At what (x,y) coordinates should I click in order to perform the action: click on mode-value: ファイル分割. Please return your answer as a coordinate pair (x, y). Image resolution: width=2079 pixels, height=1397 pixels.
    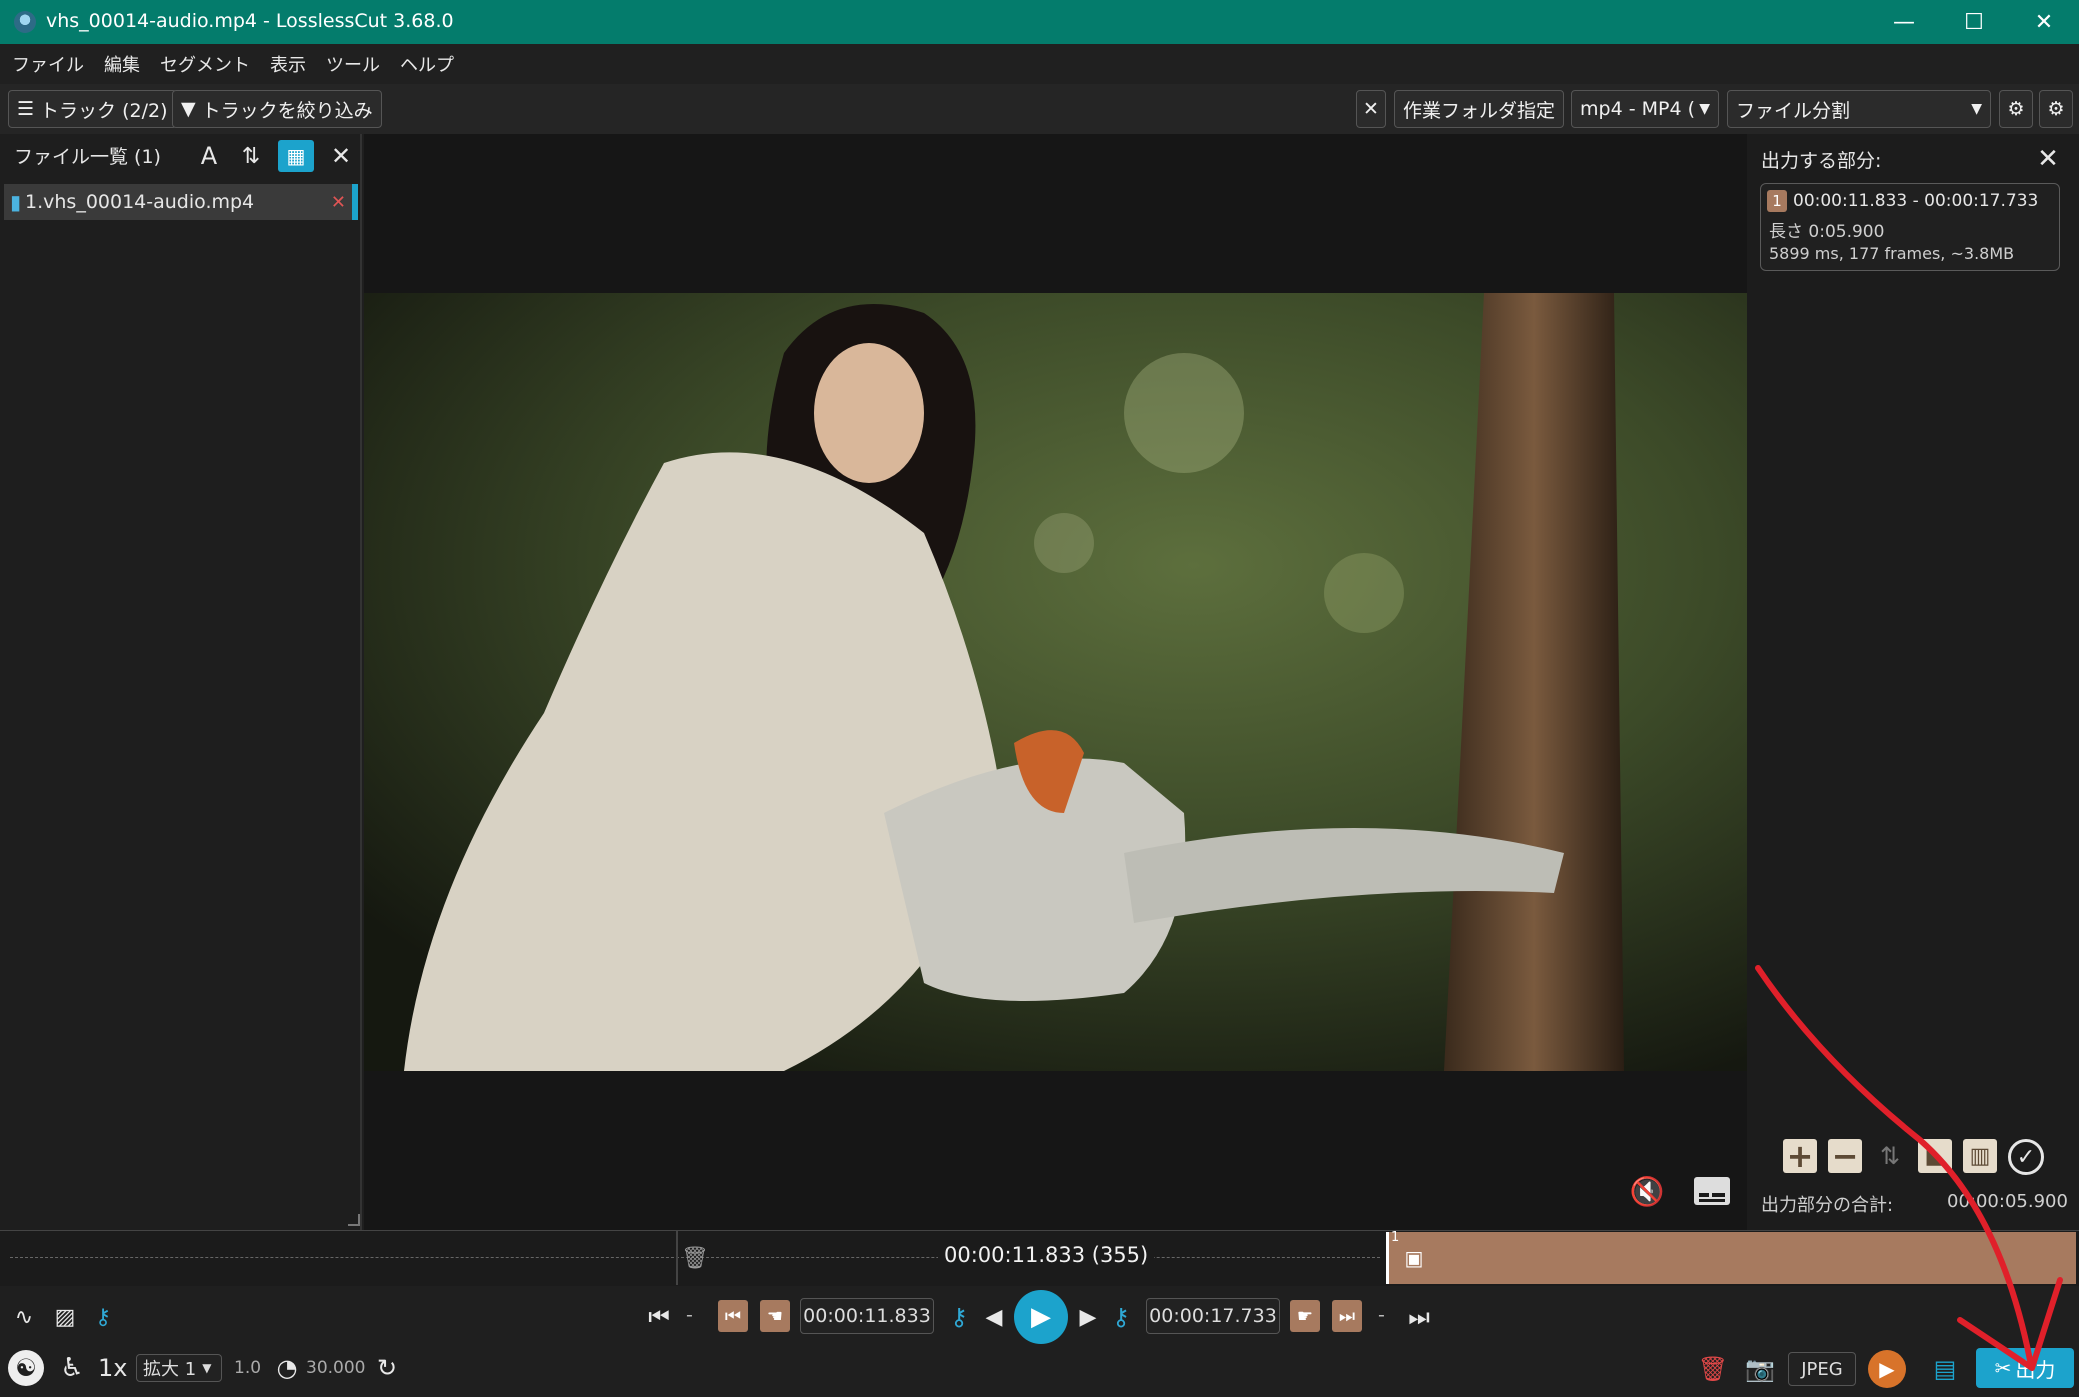
    Looking at the image, I should click on (1793, 110).